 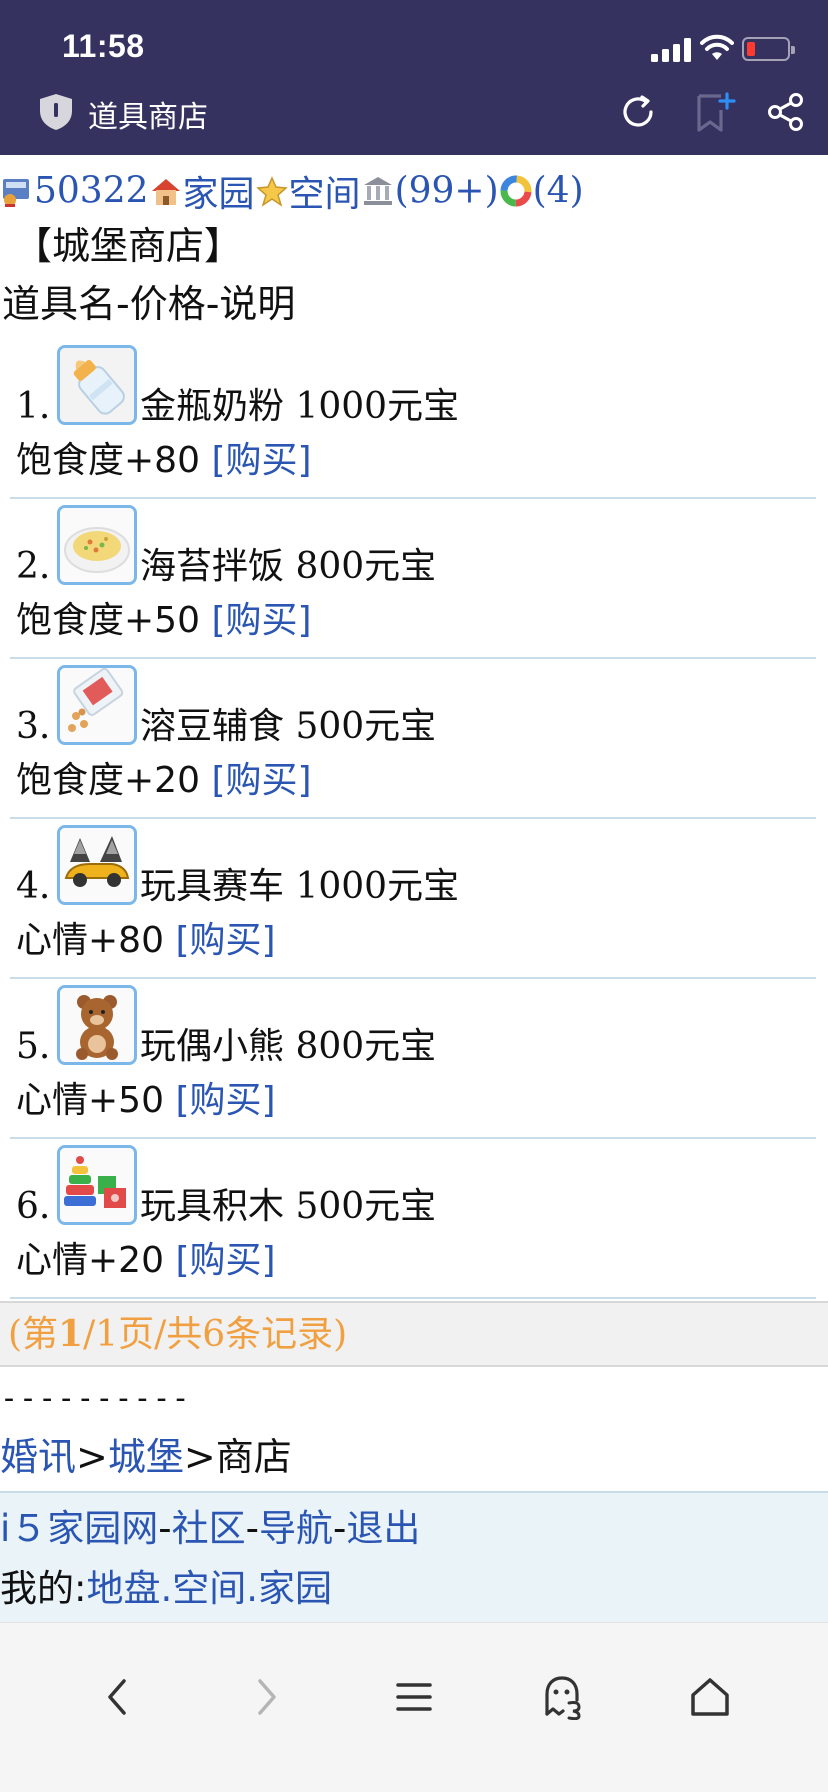 I want to click on footer-links: i５家园网-社区-导航-退出, so click(x=414, y=1529).